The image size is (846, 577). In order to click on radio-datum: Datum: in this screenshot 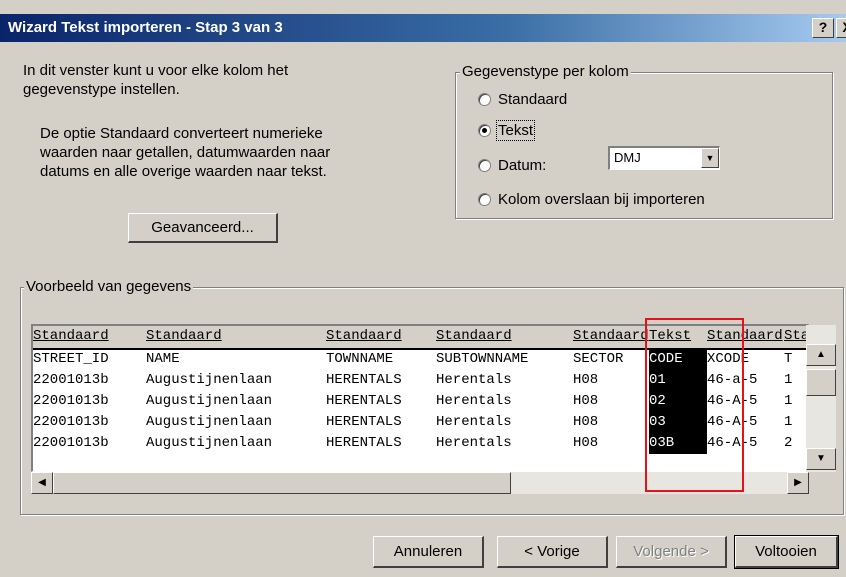, I will do `click(512, 165)`.